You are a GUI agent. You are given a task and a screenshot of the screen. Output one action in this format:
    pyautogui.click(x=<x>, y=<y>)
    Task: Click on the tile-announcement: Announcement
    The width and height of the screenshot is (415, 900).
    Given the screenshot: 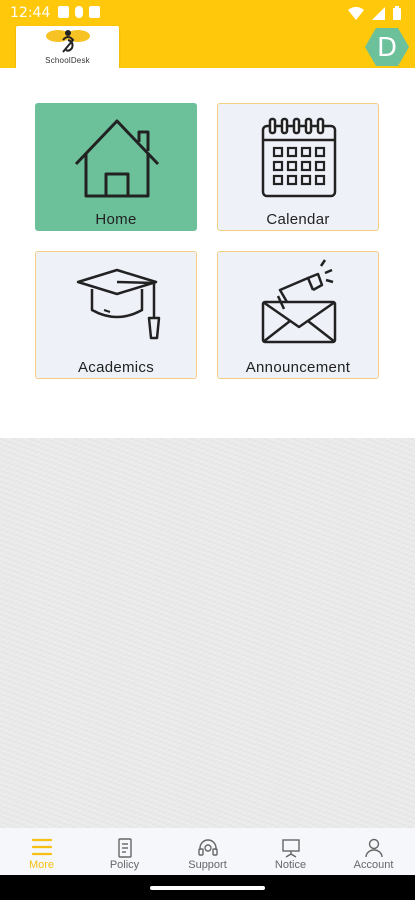 What is the action you would take?
    pyautogui.click(x=298, y=315)
    